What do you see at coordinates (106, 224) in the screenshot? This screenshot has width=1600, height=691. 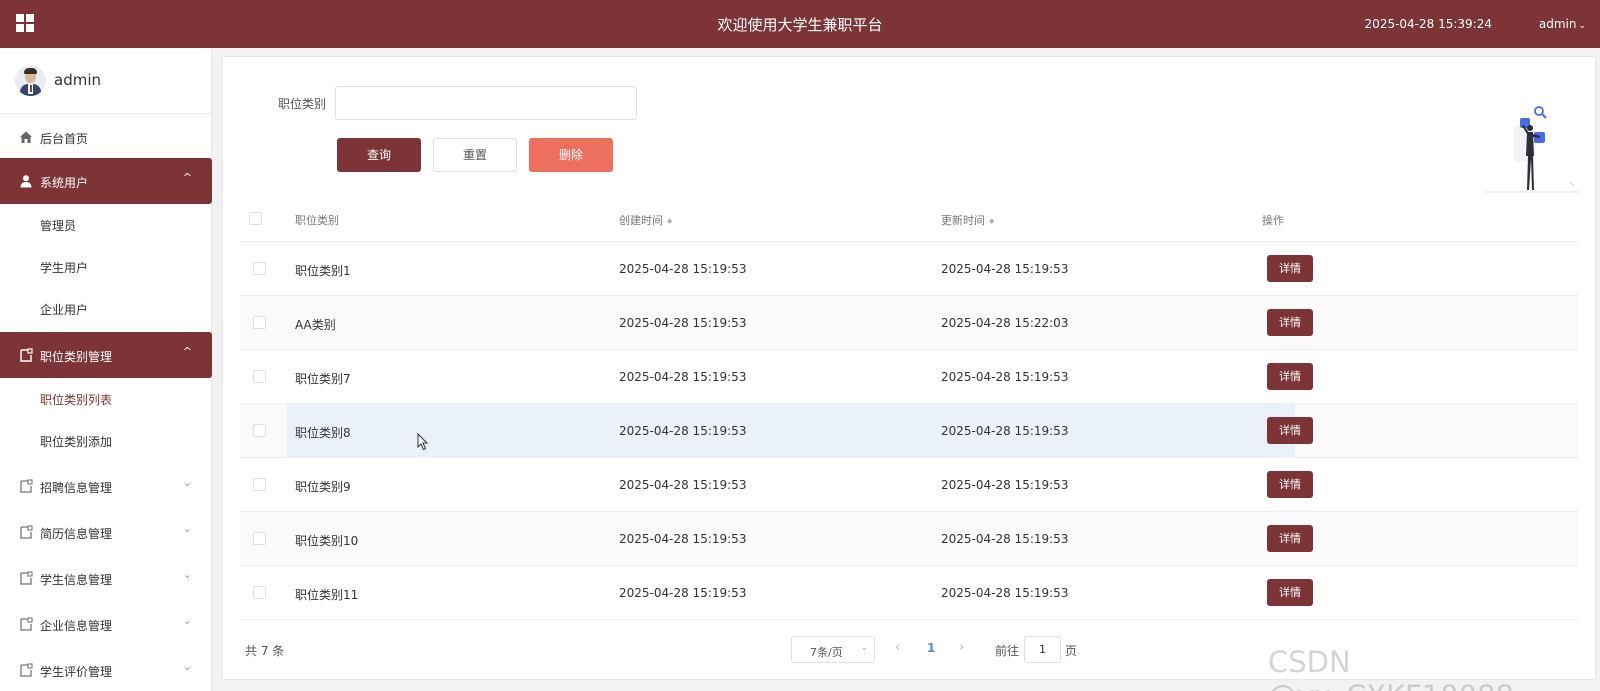 I see `sidebar-item-admins: 管理员` at bounding box center [106, 224].